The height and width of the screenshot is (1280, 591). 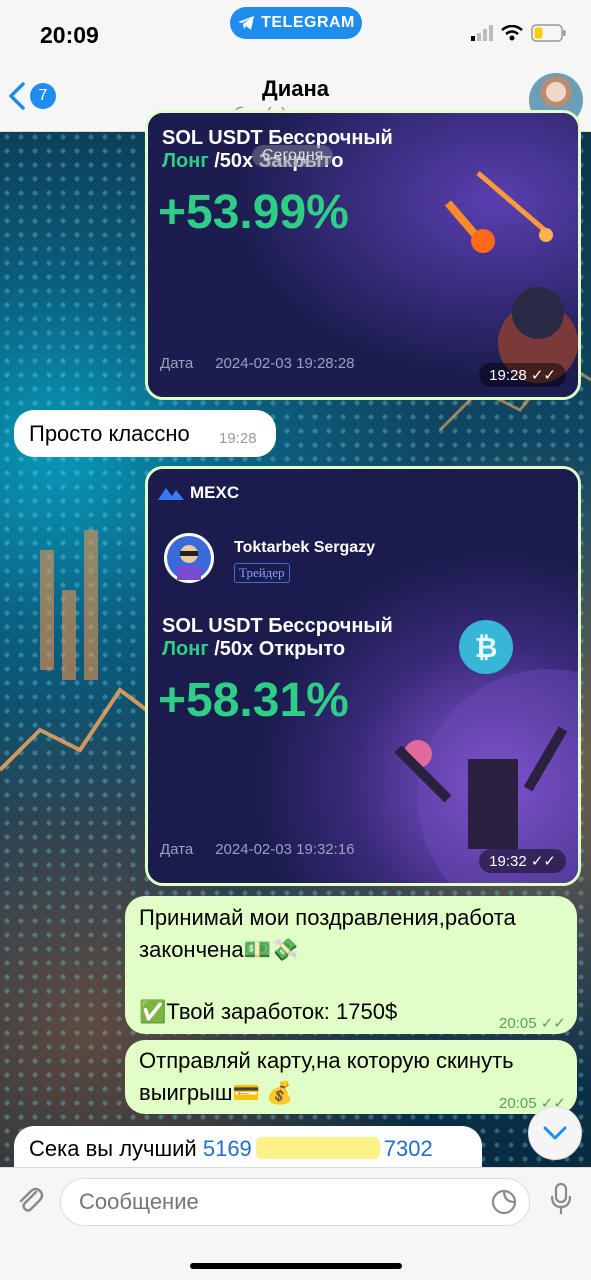 I want to click on message-time: 20:05 ✓✓, so click(x=532, y=1023).